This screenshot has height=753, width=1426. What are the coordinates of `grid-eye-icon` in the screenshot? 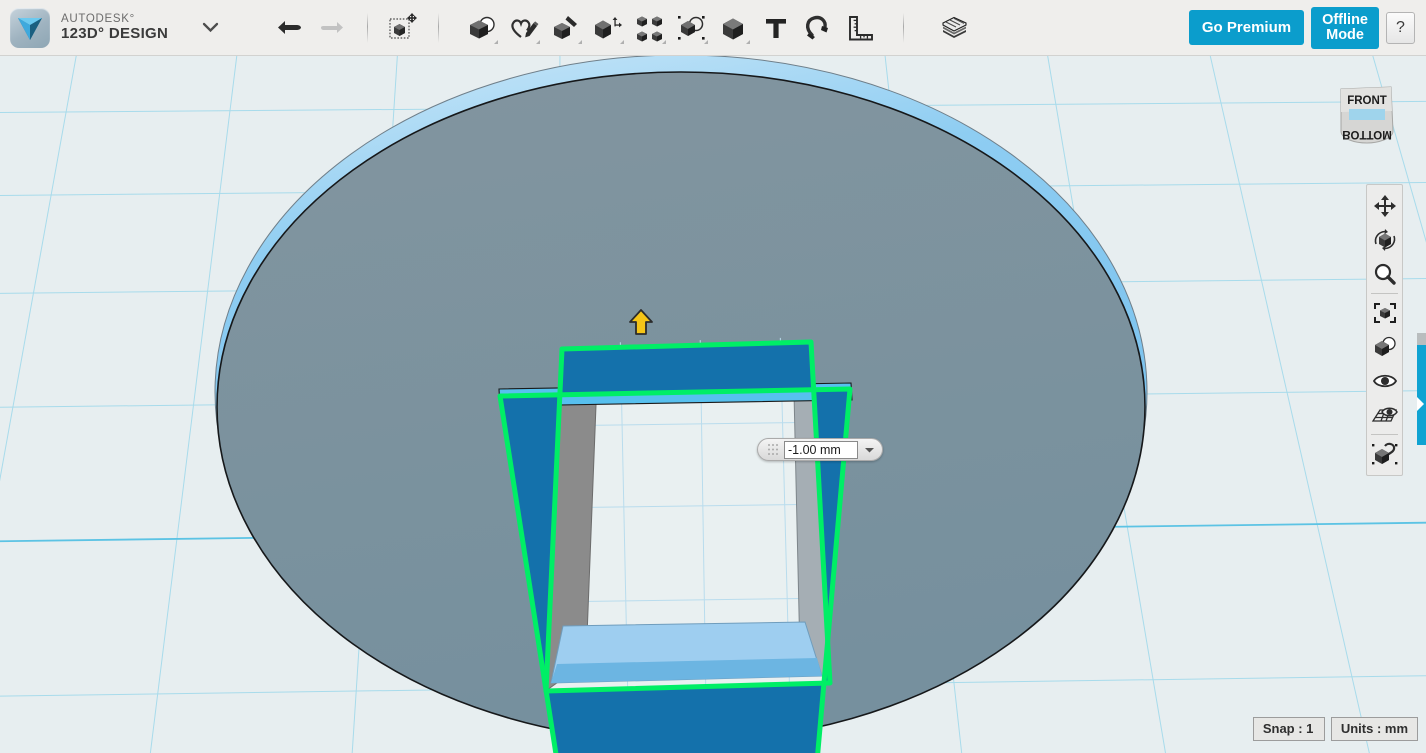 It's located at (1384, 415).